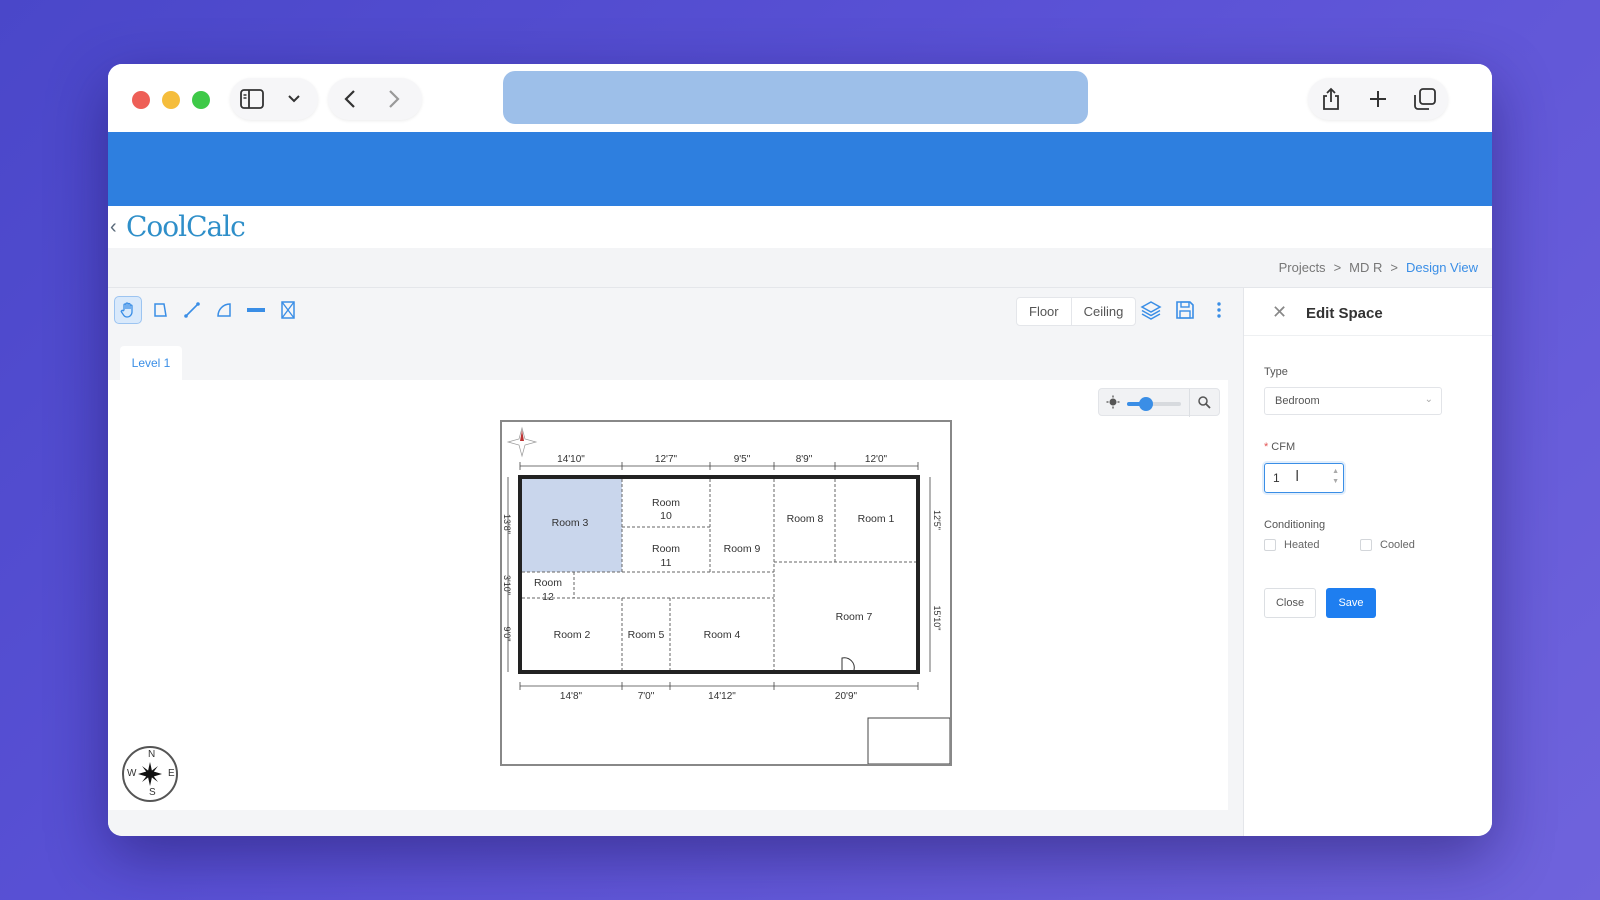 This screenshot has height=900, width=1600. Describe the element at coordinates (1103, 311) in the screenshot. I see `ceiling-view-button: Ceiling` at that location.